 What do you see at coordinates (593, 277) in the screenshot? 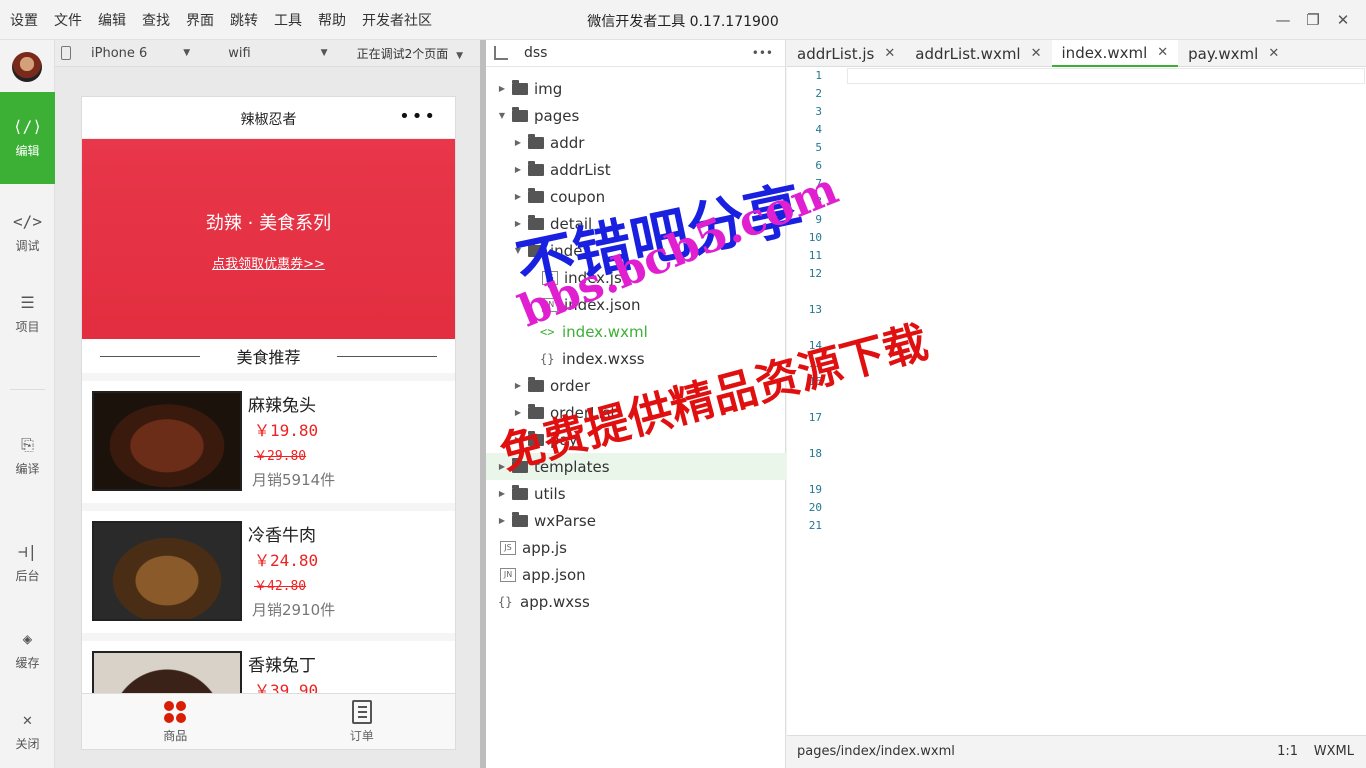
I see `tree-item-label: index.js` at bounding box center [593, 277].